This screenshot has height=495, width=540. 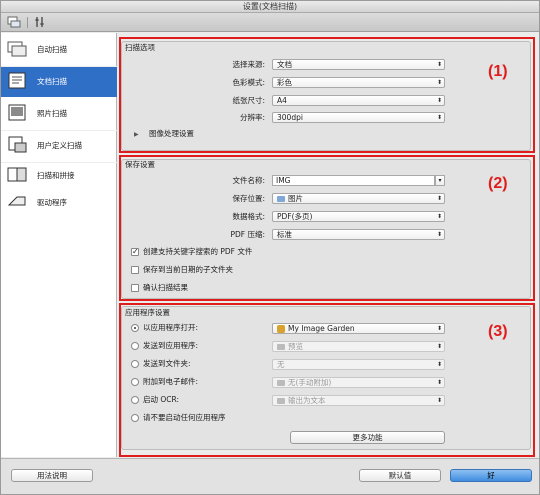 What do you see at coordinates (270, 22) in the screenshot?
I see `toolbar` at bounding box center [270, 22].